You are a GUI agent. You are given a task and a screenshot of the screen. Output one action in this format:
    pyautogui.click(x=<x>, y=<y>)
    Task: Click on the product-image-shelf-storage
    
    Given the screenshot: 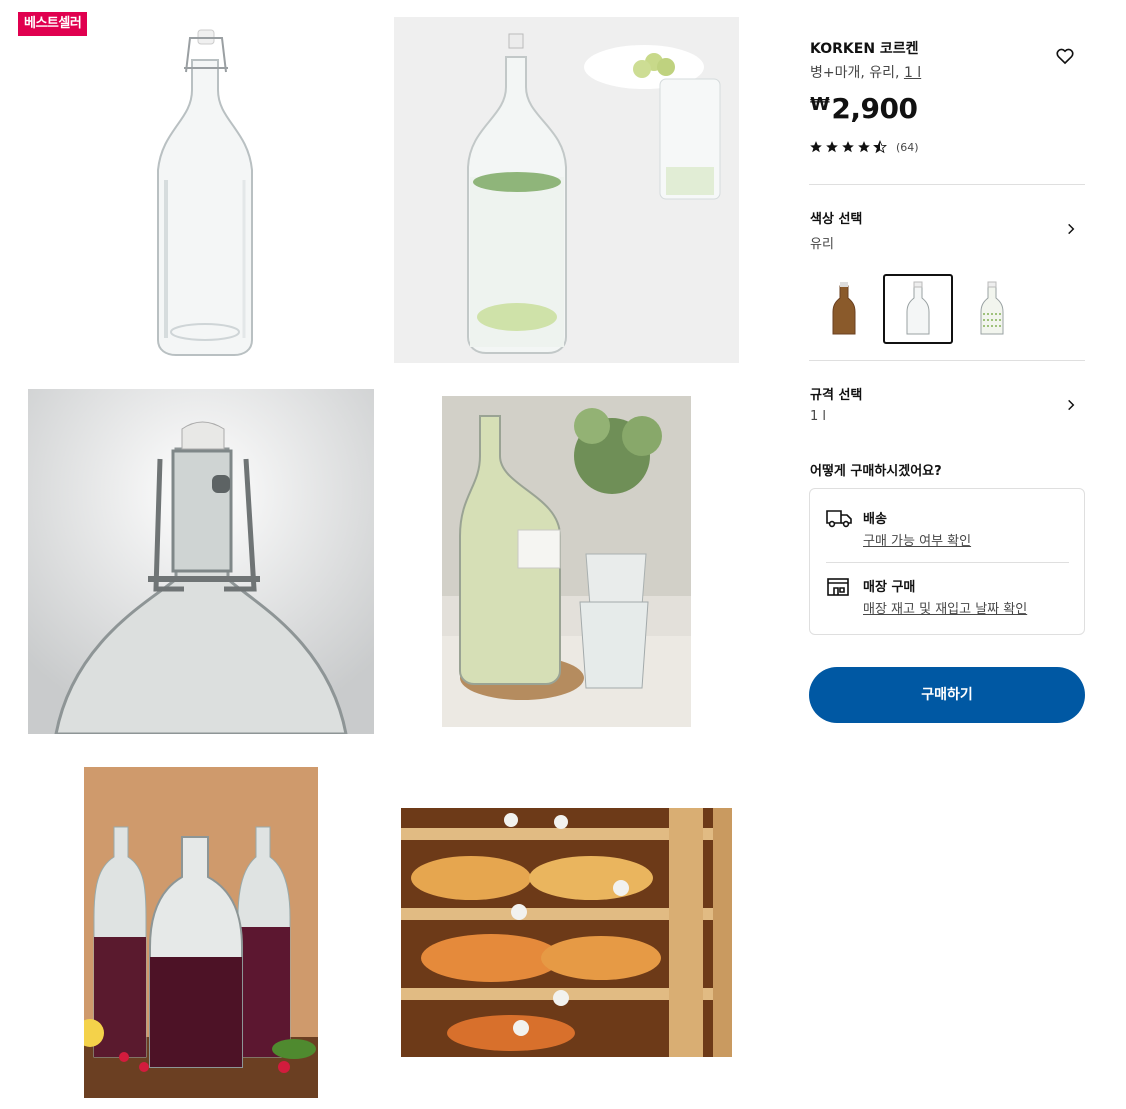 What is the action you would take?
    pyautogui.click(x=566, y=932)
    